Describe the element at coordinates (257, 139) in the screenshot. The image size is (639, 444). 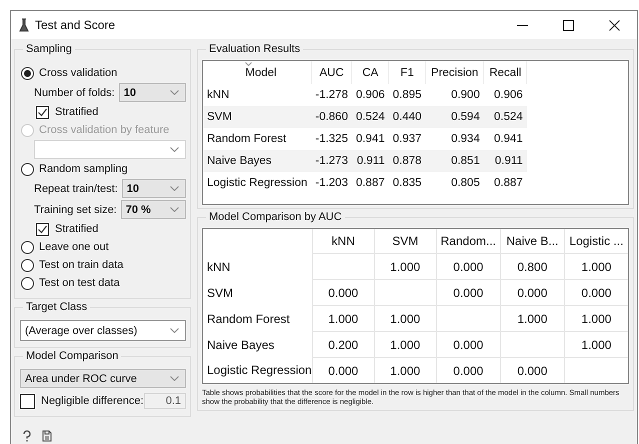
I see `model-name: Random Forest` at that location.